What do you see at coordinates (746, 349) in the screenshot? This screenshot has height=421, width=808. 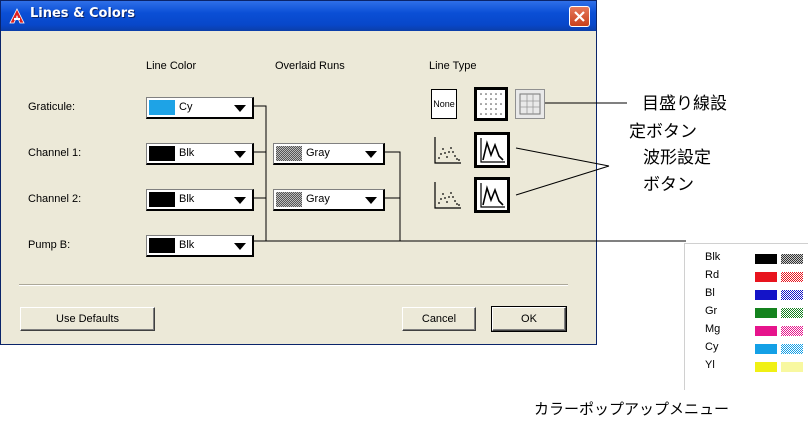 I see `menu-item-cy: Cy` at bounding box center [746, 349].